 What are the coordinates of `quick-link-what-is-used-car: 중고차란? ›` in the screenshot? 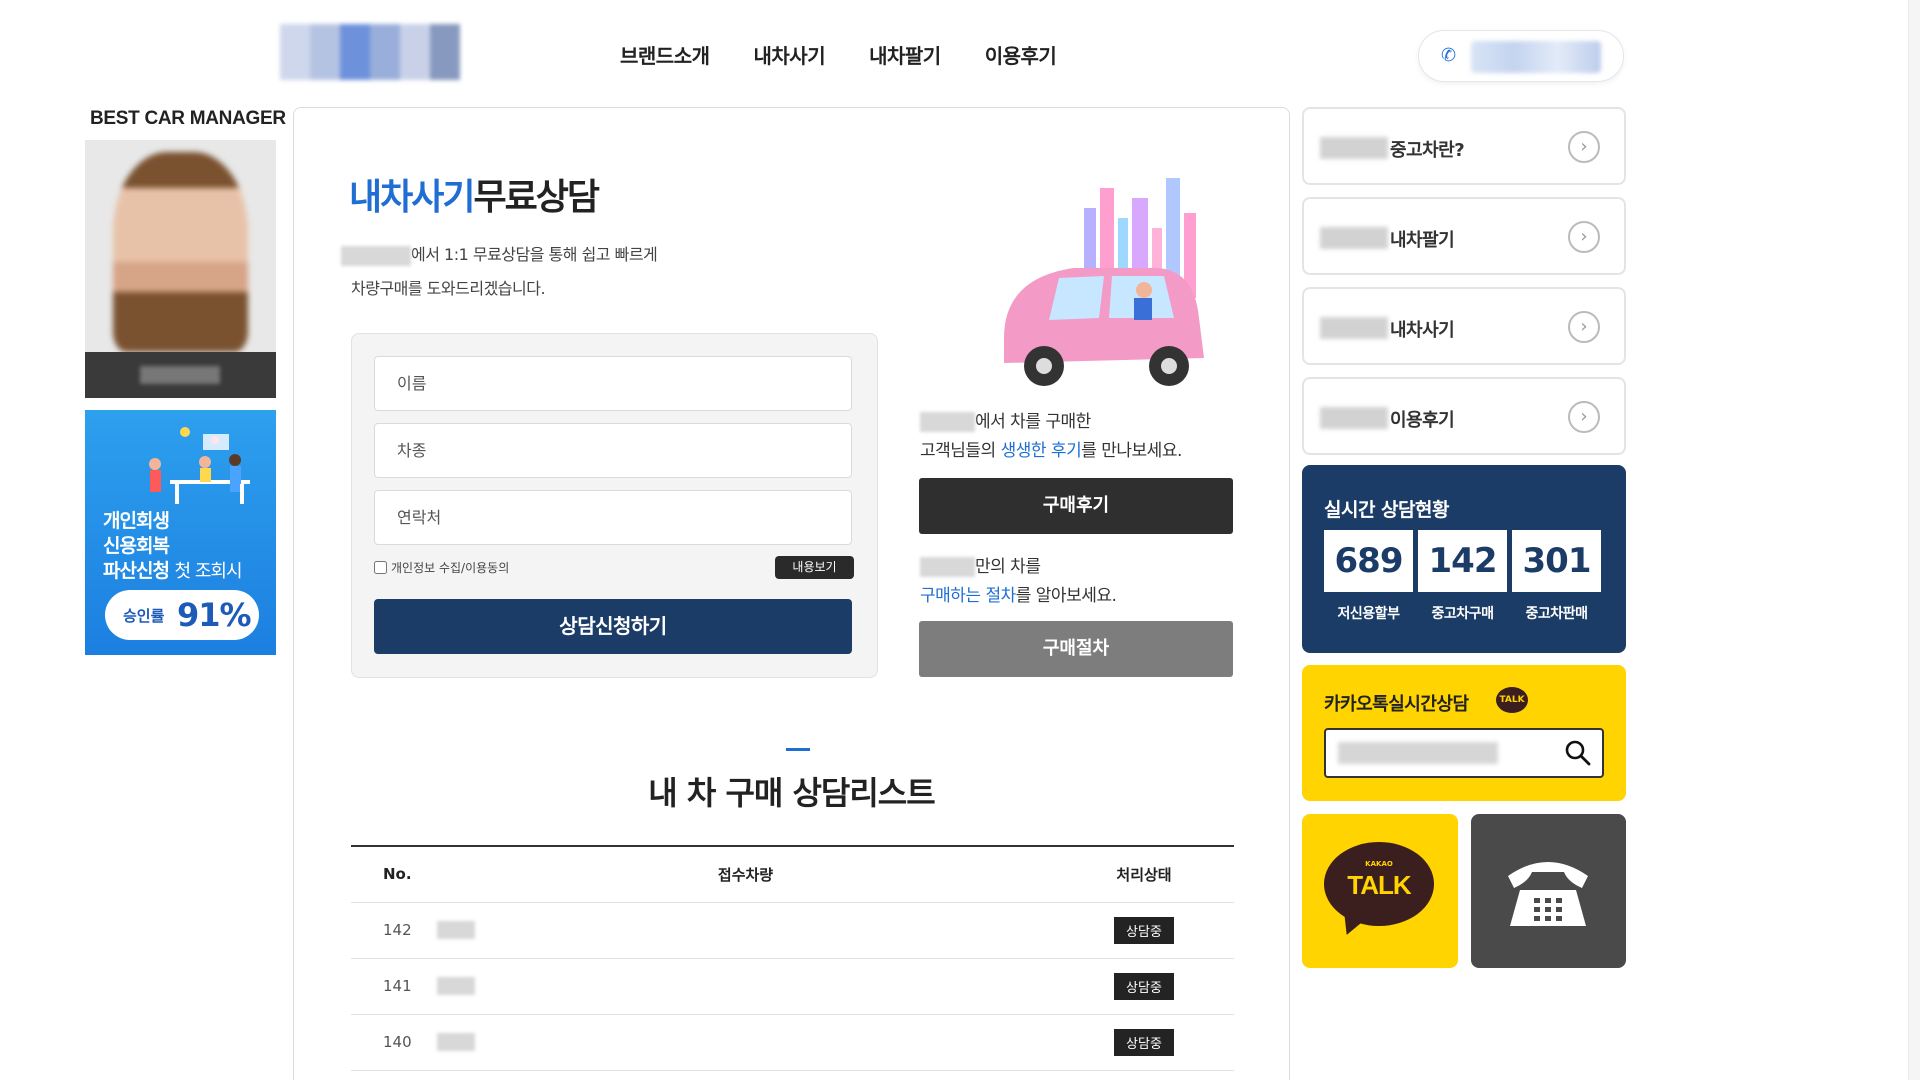 It's located at (1464, 146).